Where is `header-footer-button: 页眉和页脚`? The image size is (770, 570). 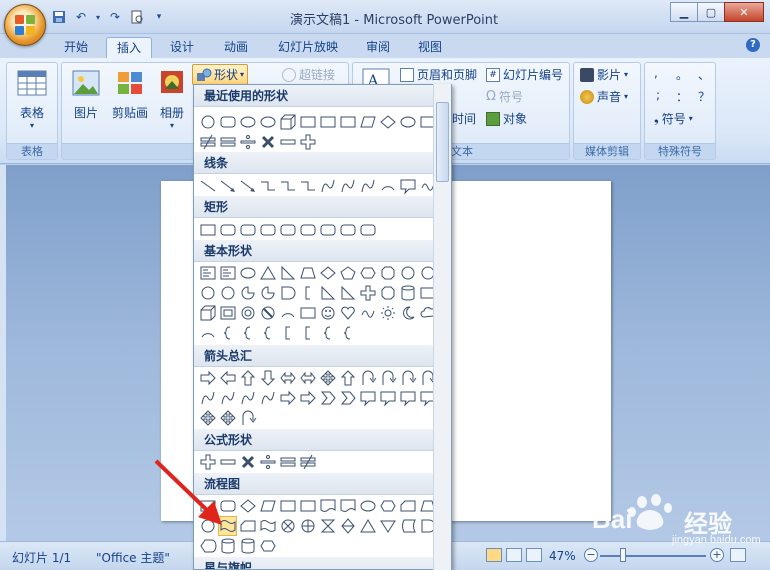 header-footer-button: 页眉和页脚 is located at coordinates (438, 74).